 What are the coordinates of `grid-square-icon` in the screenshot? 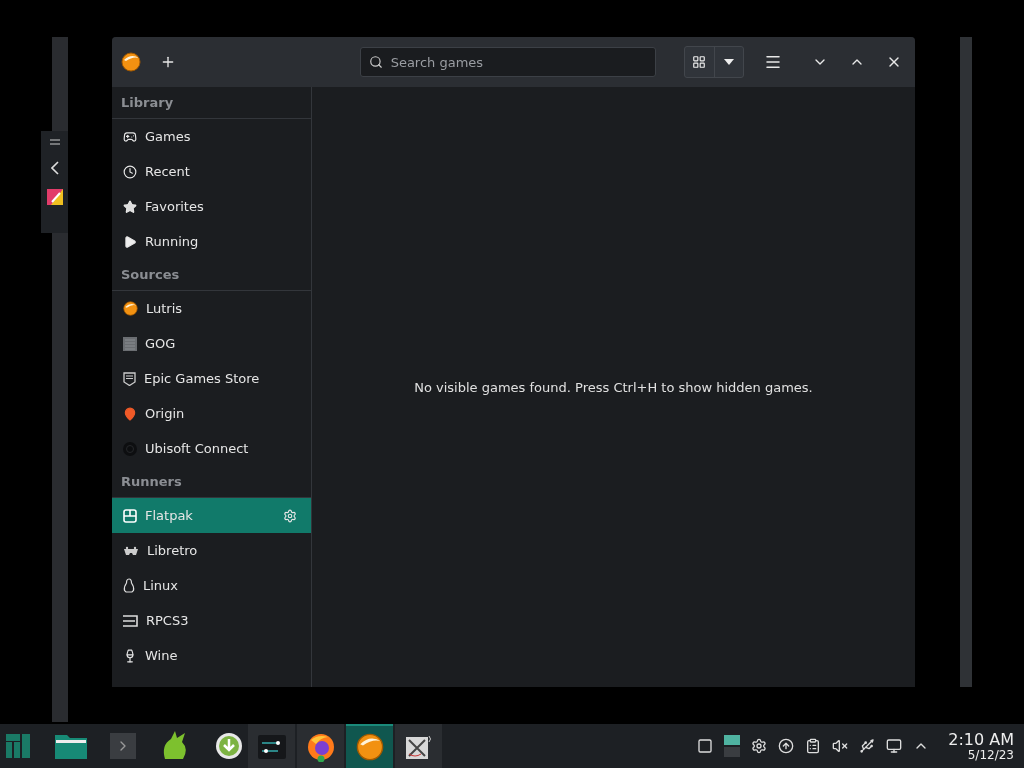 It's located at (130, 343).